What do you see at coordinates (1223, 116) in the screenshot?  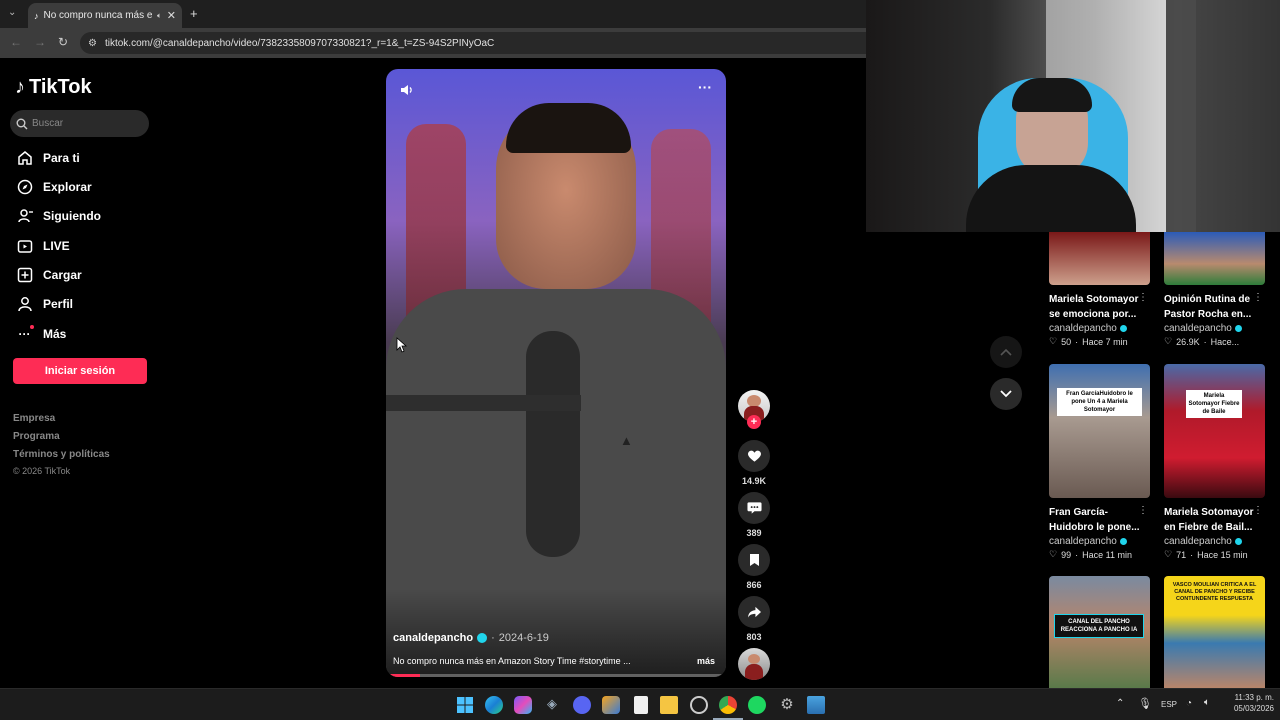 I see `guitar-area-image` at bounding box center [1223, 116].